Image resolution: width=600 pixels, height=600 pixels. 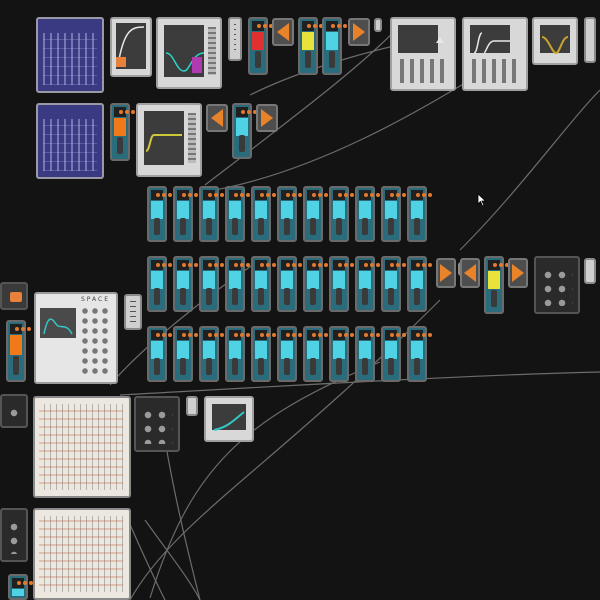 What do you see at coordinates (590, 40) in the screenshot?
I see `side-strip-top` at bounding box center [590, 40].